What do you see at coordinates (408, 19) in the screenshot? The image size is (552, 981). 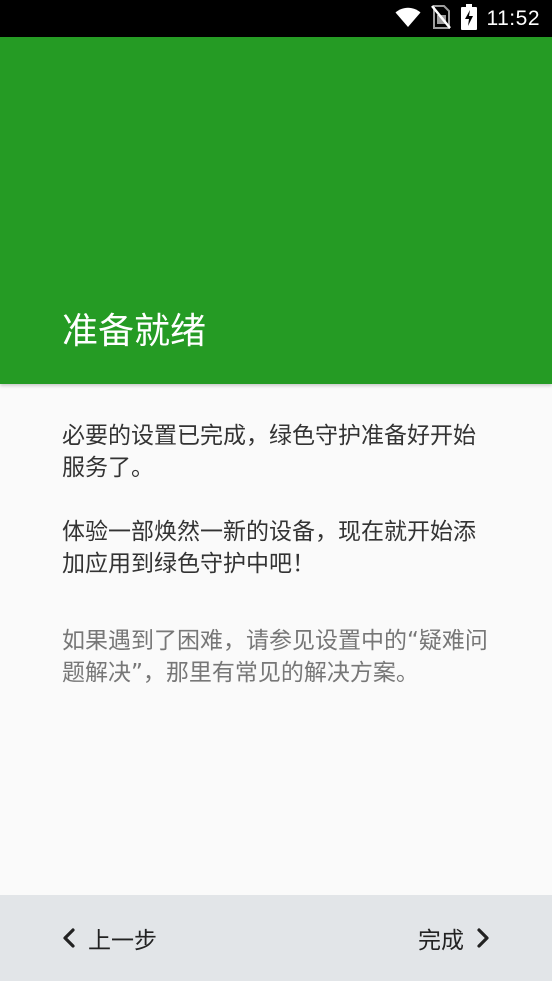 I see `wifi-icon` at bounding box center [408, 19].